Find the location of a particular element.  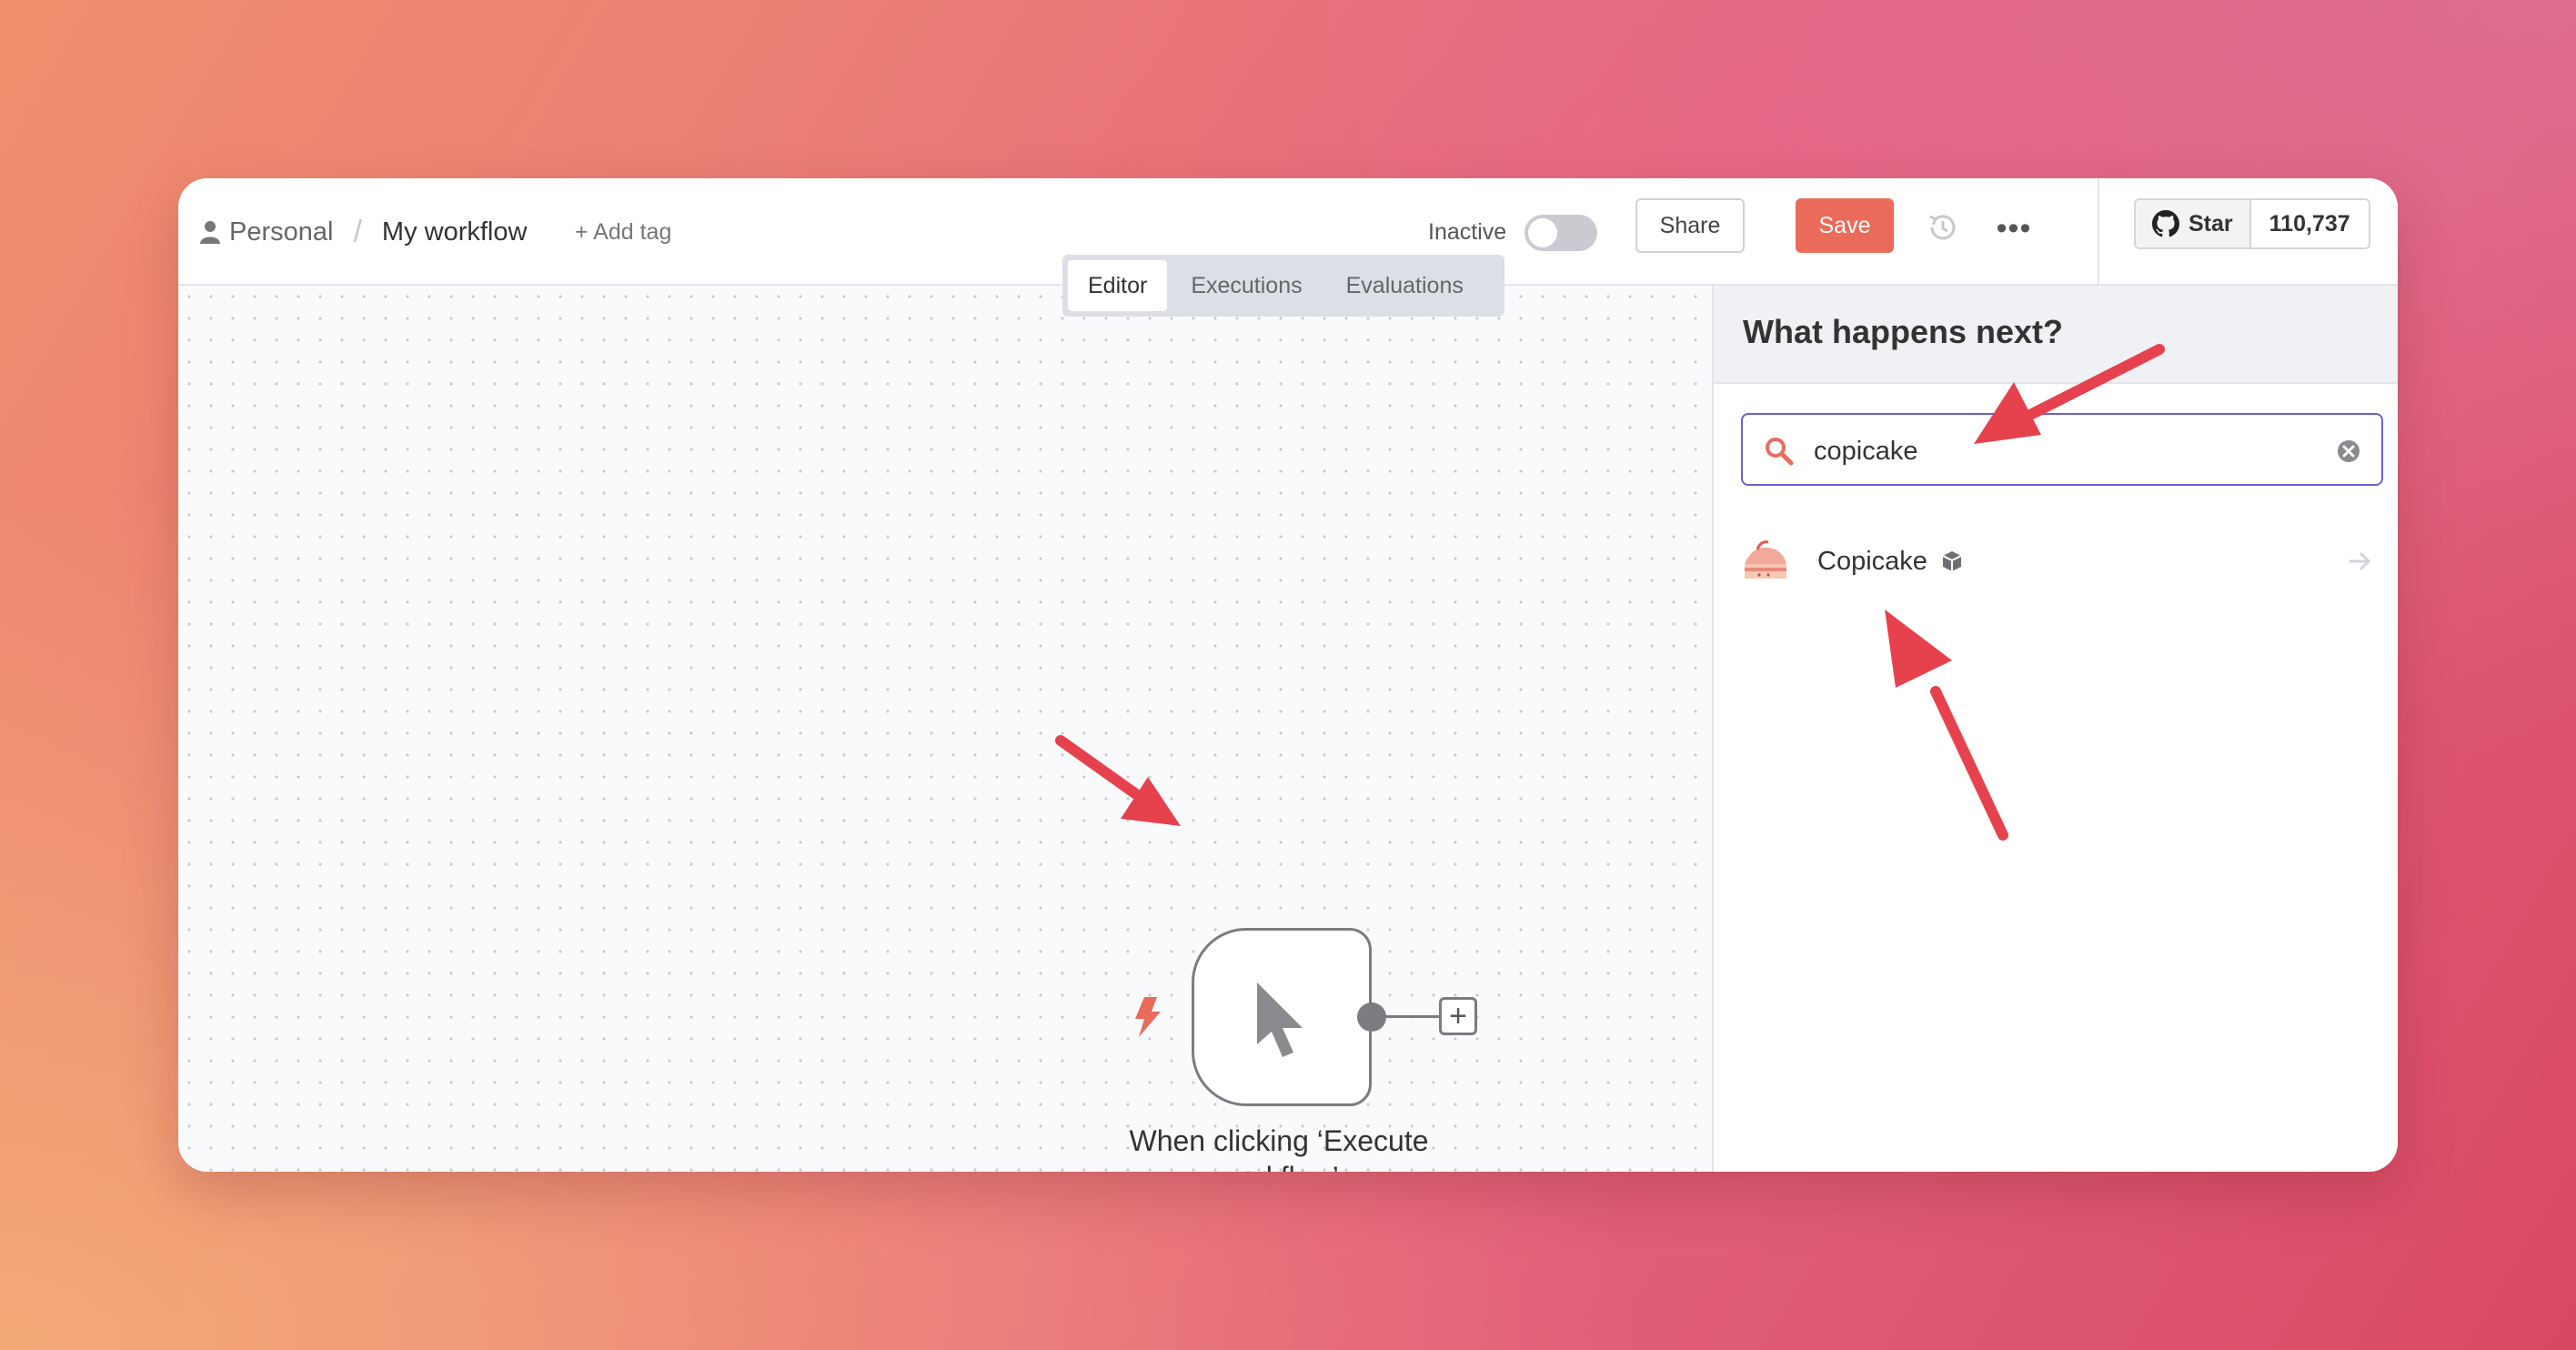

more-options-icon: ••• is located at coordinates (2013, 228).